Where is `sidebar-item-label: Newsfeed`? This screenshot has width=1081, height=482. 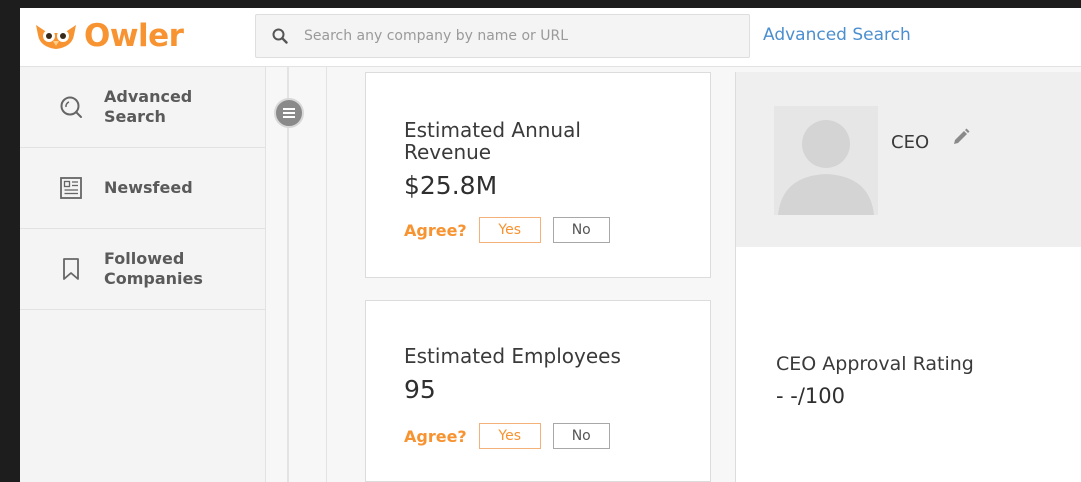
sidebar-item-label: Newsfeed is located at coordinates (148, 187).